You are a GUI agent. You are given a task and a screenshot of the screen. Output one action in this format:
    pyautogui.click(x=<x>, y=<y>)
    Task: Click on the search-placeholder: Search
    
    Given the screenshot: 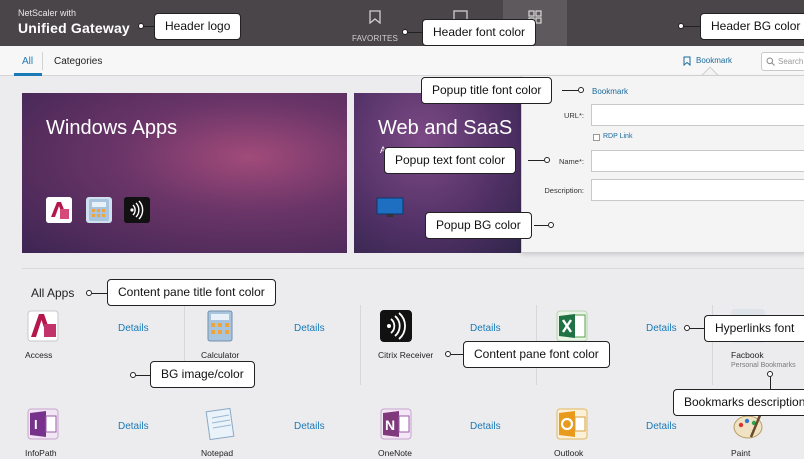 What is the action you would take?
    pyautogui.click(x=791, y=61)
    